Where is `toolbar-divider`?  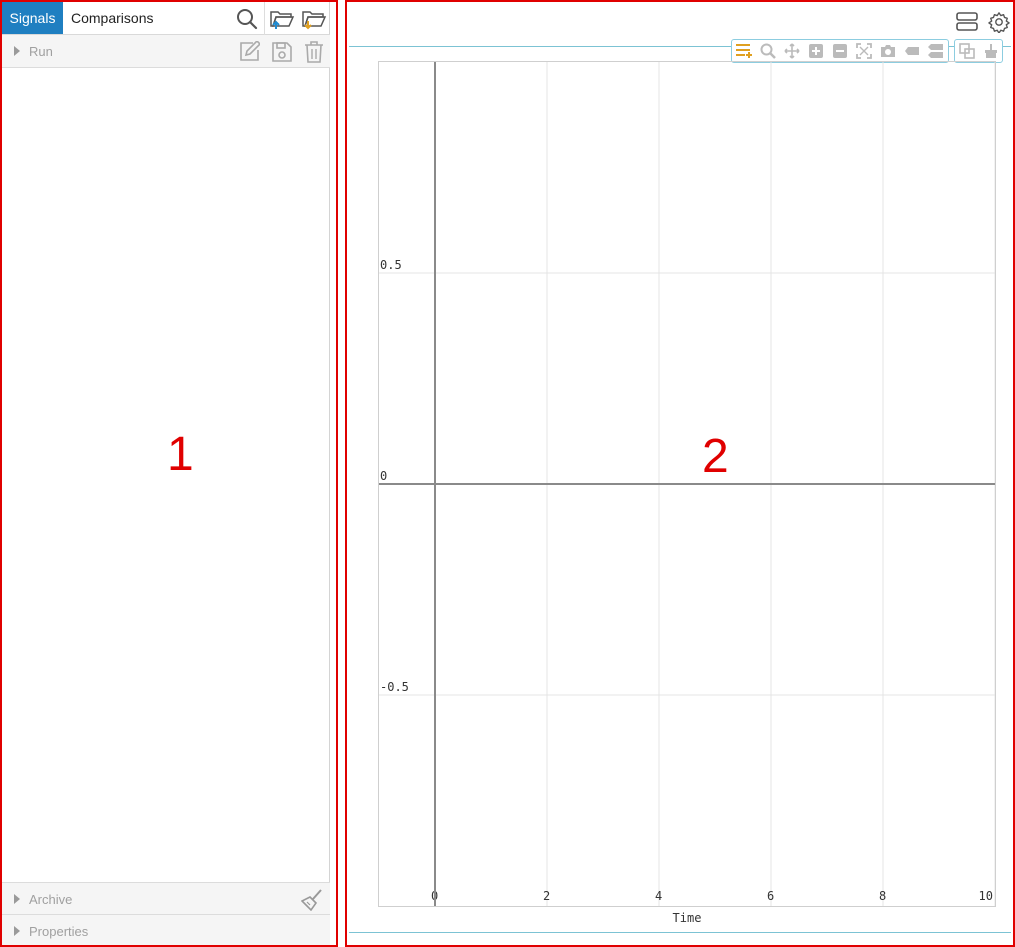
toolbar-divider is located at coordinates (264, 18).